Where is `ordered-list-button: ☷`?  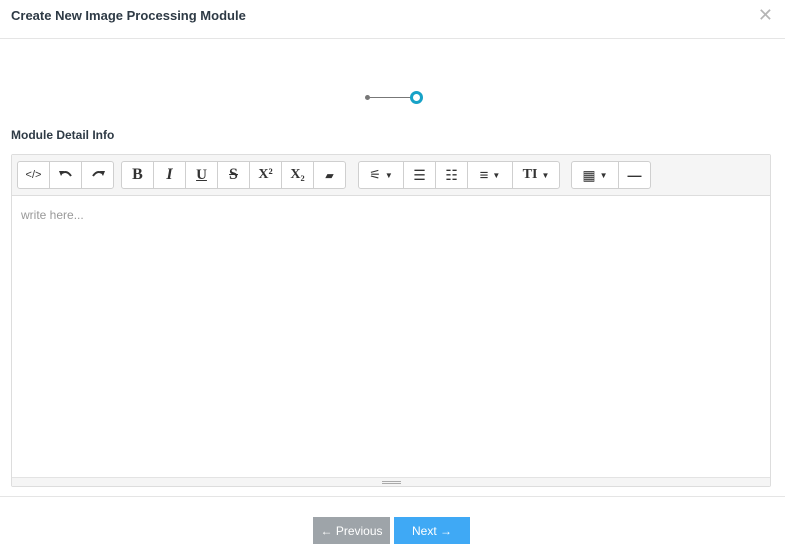
ordered-list-button: ☷ is located at coordinates (451, 175).